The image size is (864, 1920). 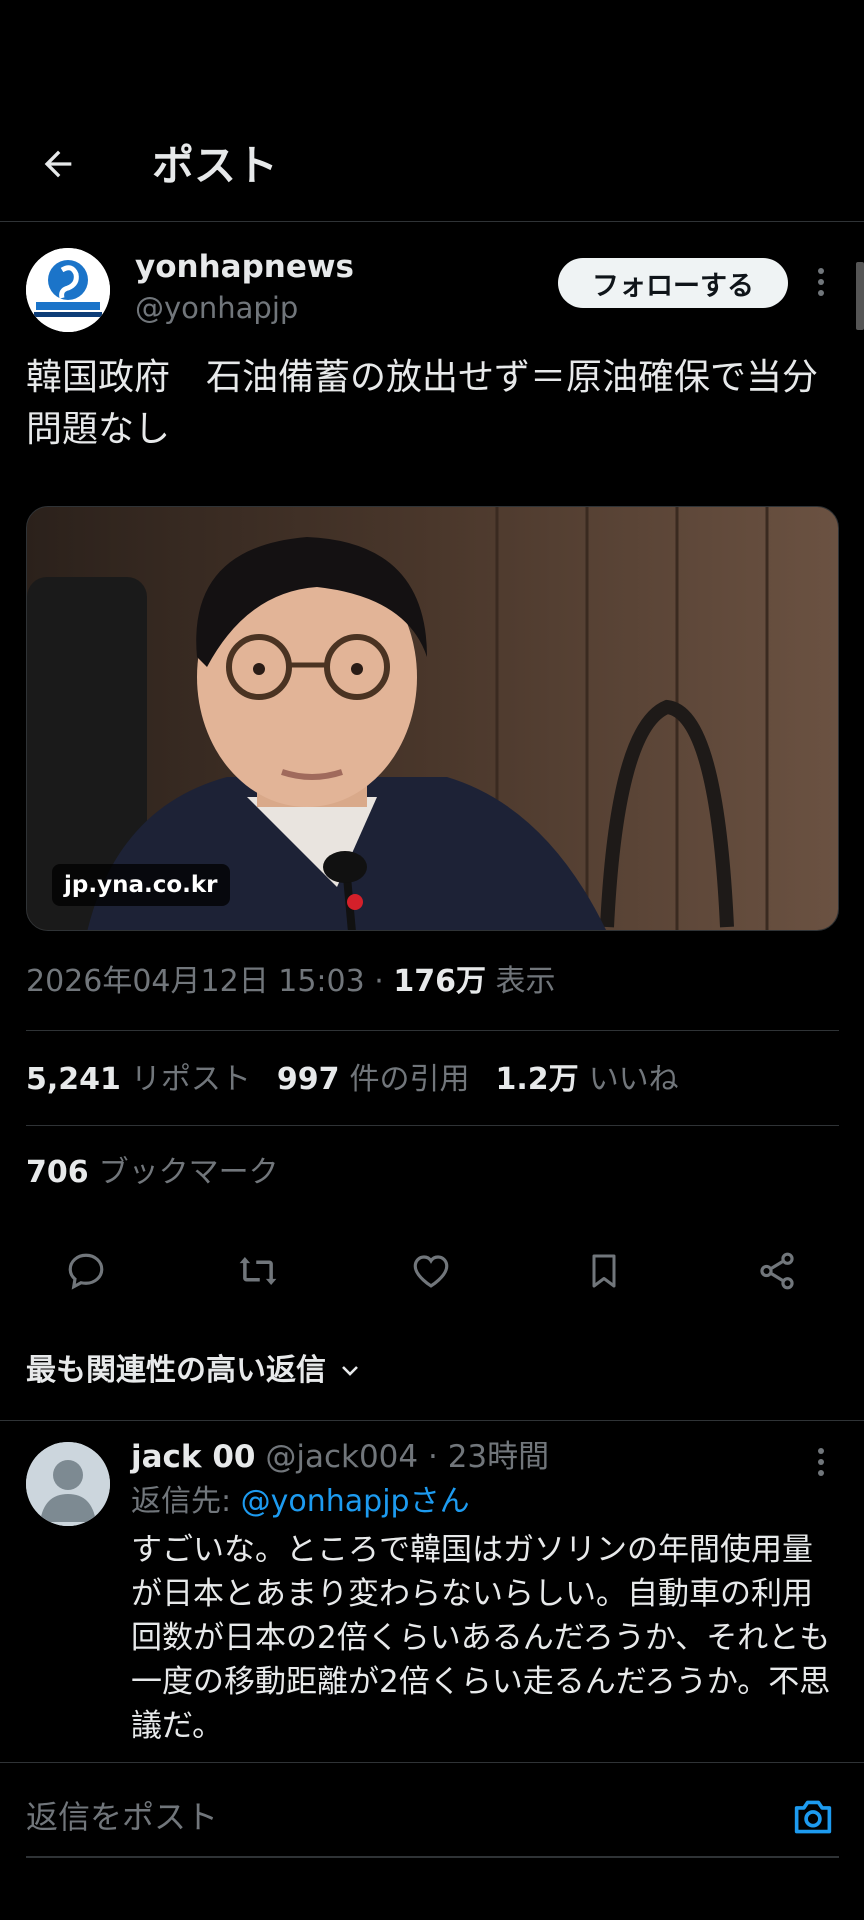 I want to click on reply-author-name: jack 00, so click(x=193, y=1457).